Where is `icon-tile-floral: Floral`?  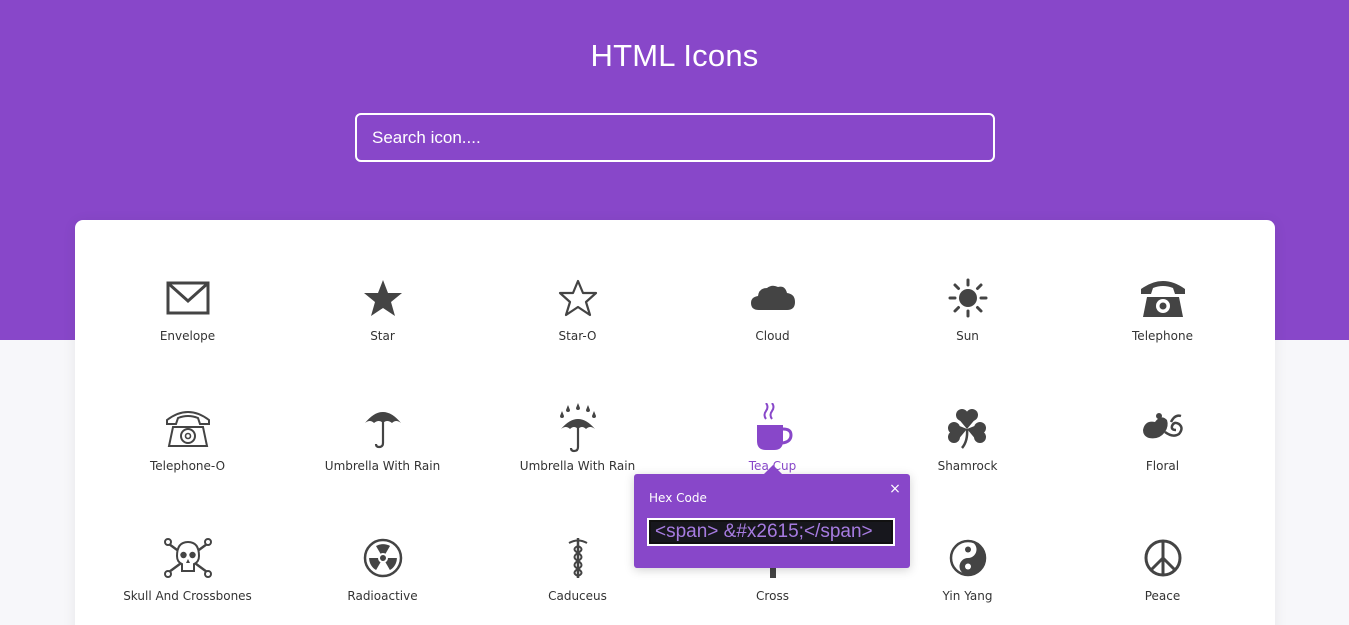
icon-tile-floral: Floral is located at coordinates (1162, 455).